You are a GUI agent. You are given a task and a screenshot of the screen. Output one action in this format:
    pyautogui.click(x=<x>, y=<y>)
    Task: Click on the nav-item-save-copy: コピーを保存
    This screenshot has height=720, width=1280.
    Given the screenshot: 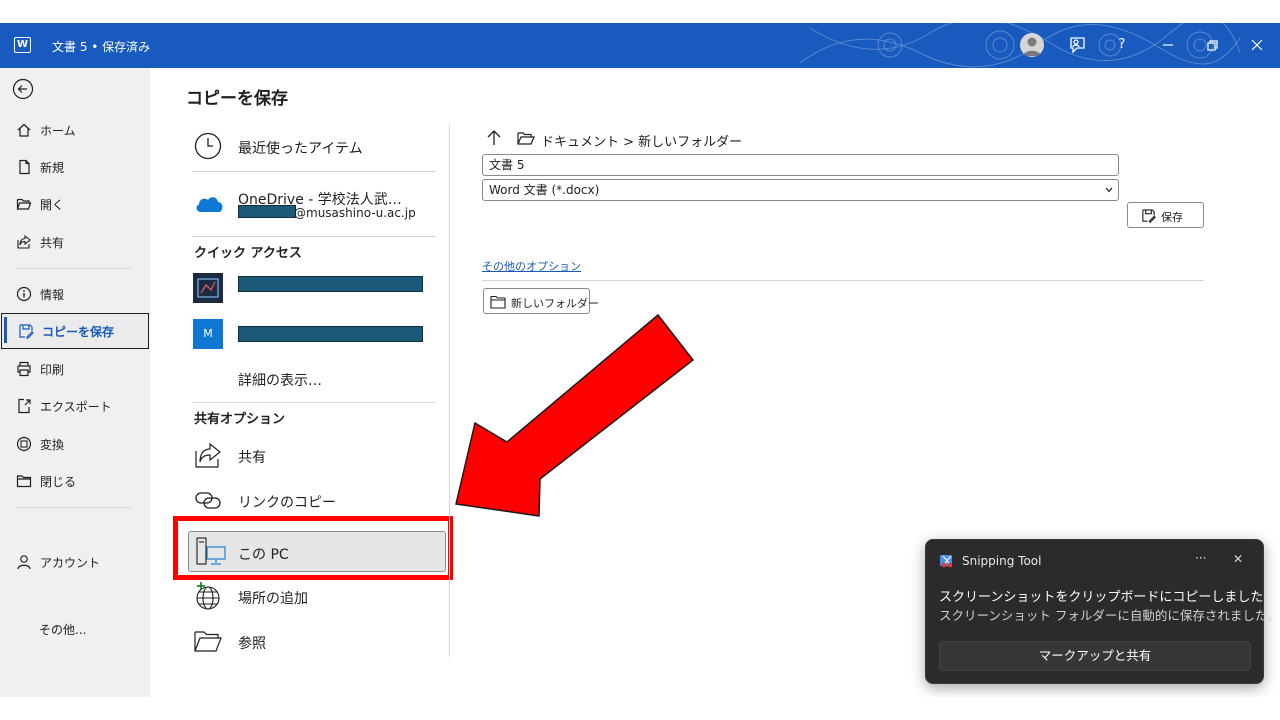 What is the action you would take?
    pyautogui.click(x=75, y=331)
    